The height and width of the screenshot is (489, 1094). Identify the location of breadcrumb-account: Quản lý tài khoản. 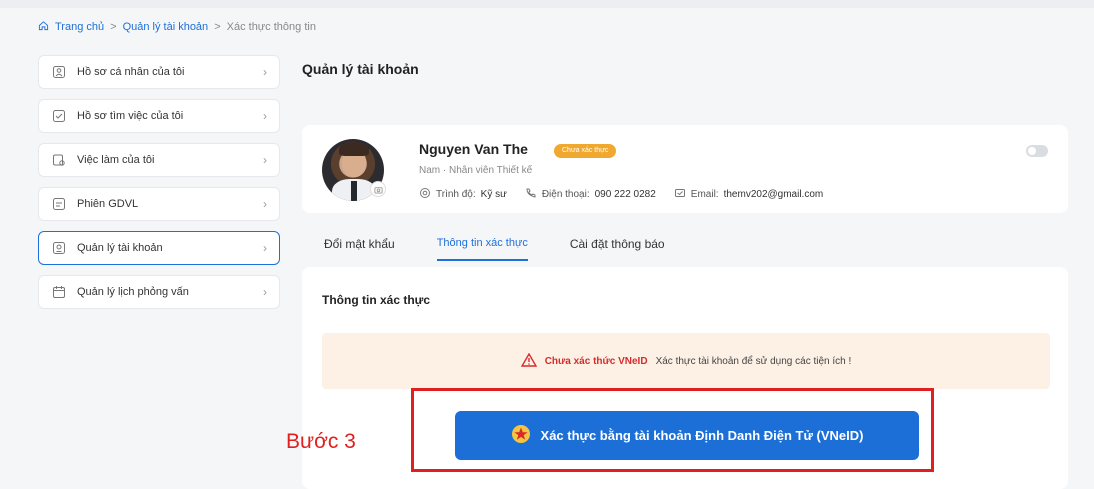
(166, 27).